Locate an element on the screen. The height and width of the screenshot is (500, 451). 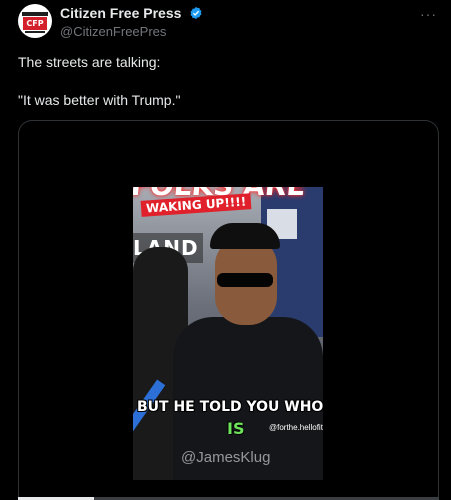
verified-badge-icon is located at coordinates (196, 13).